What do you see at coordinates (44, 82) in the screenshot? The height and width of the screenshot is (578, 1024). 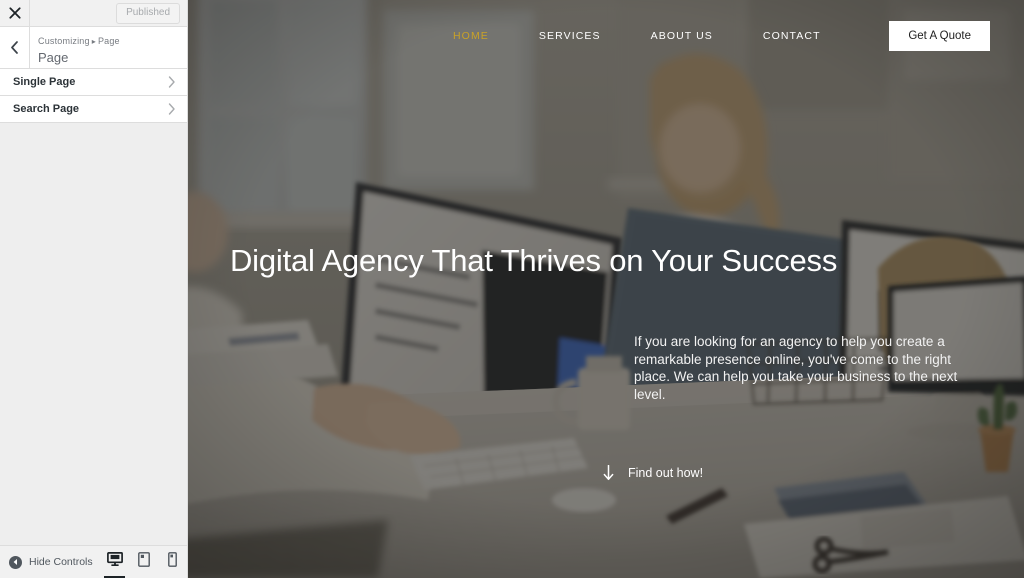 I see `section-label: Single Page` at bounding box center [44, 82].